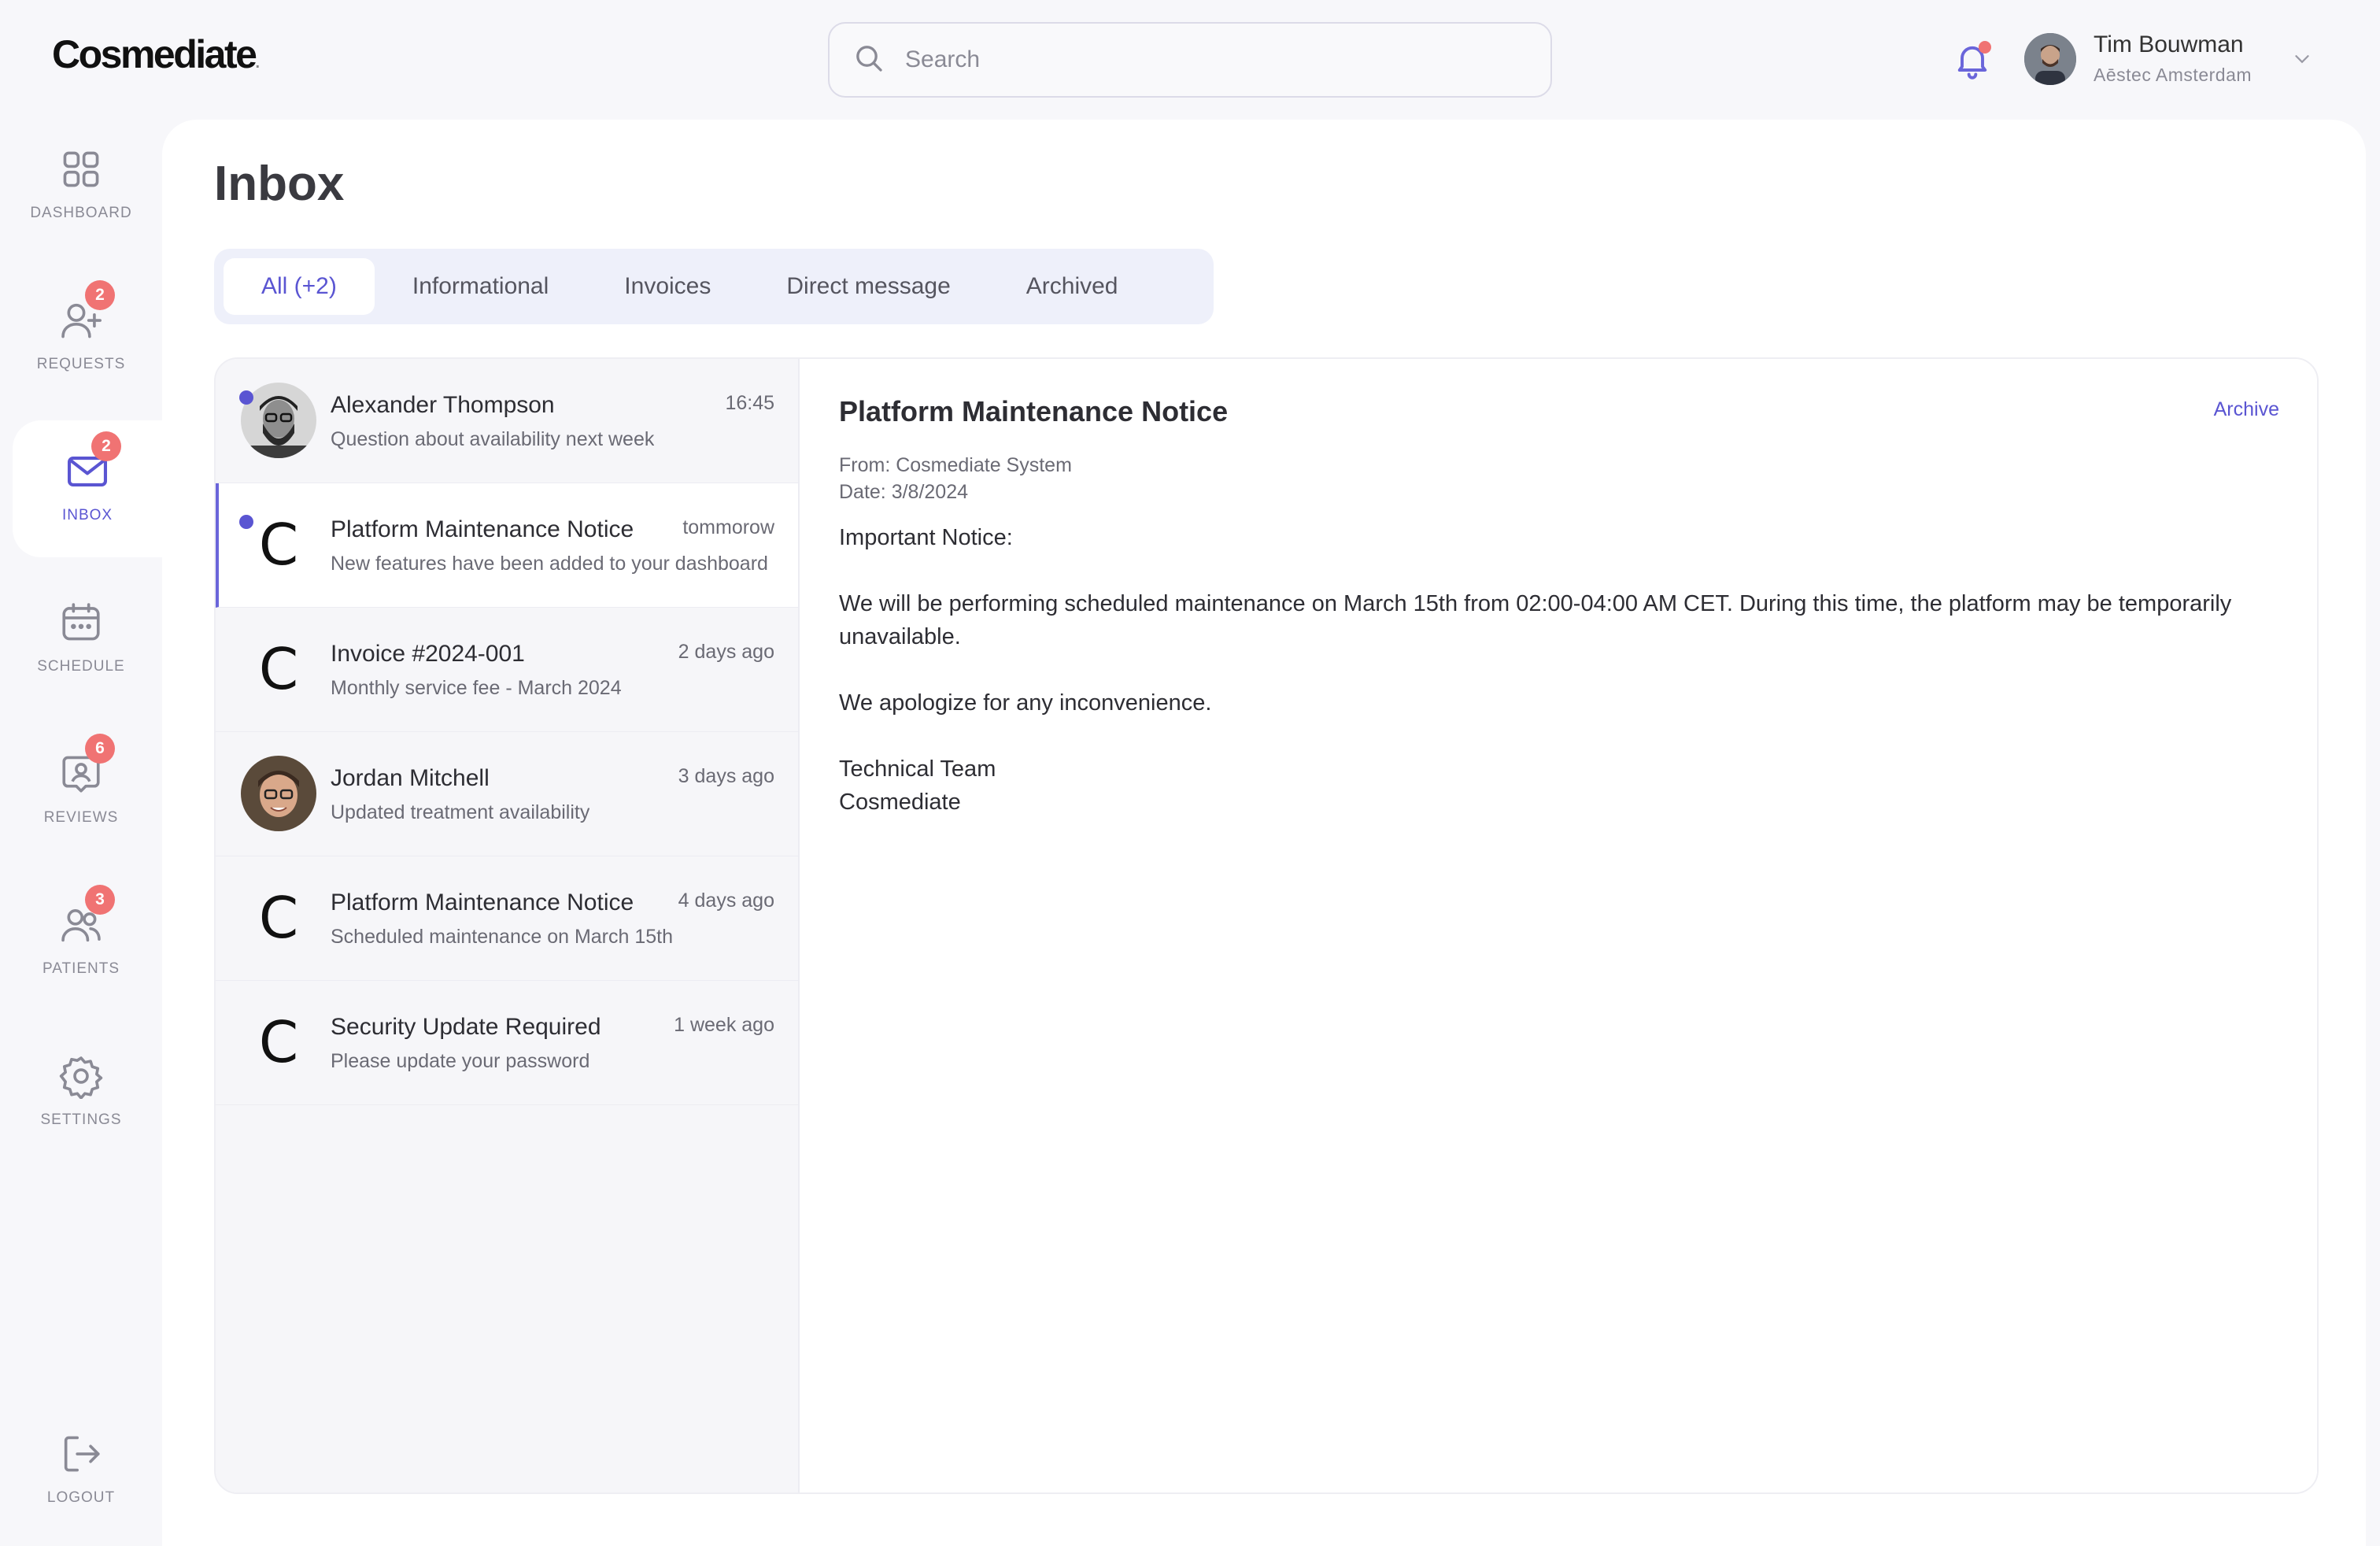  I want to click on message-paragraph: We apologize for any inconvenience., so click(1025, 703).